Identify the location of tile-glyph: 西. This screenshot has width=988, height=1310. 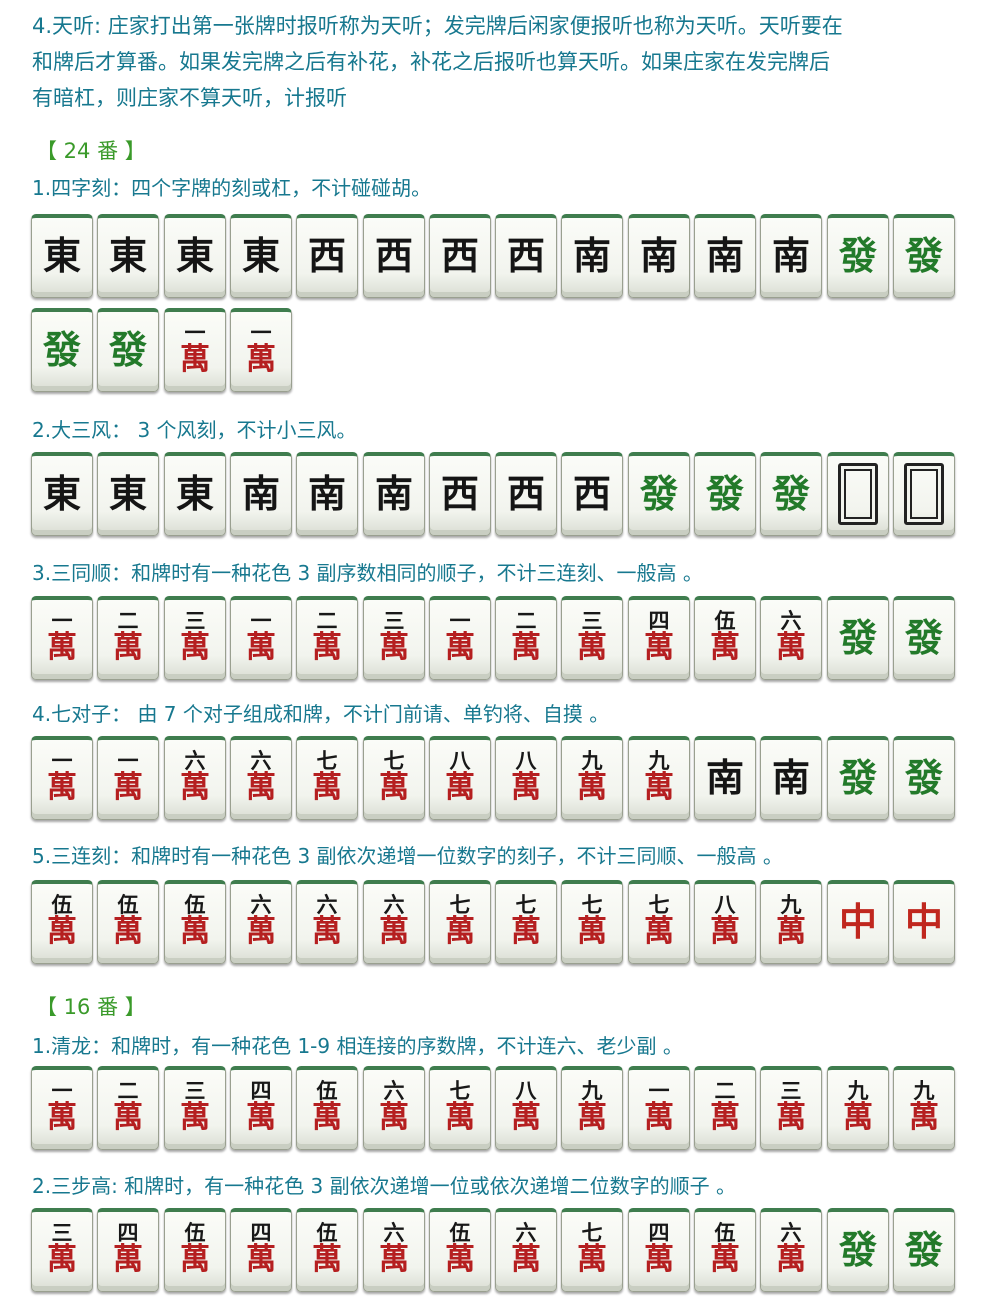
(525, 255).